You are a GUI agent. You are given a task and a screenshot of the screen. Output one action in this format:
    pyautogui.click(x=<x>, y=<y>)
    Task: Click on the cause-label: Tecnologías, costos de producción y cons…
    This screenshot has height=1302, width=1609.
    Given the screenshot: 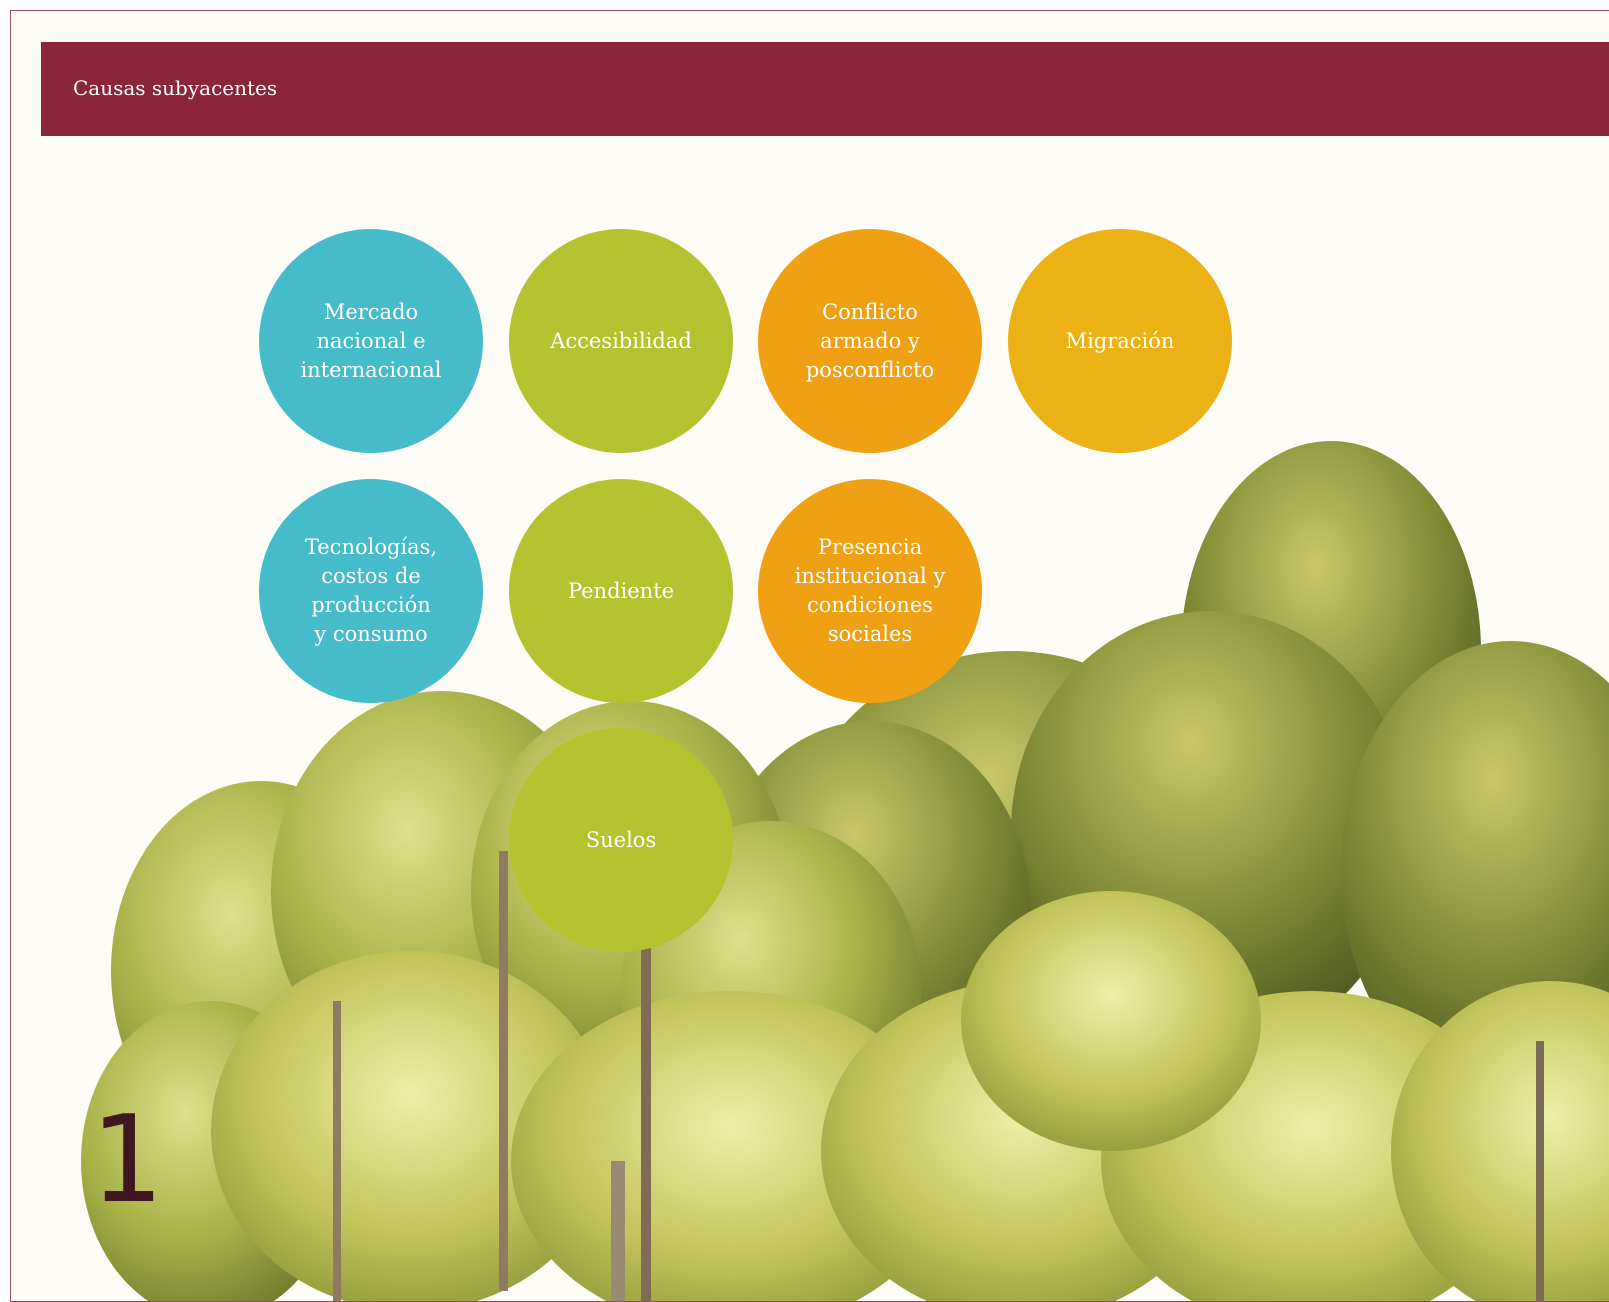 What is the action you would take?
    pyautogui.click(x=371, y=590)
    